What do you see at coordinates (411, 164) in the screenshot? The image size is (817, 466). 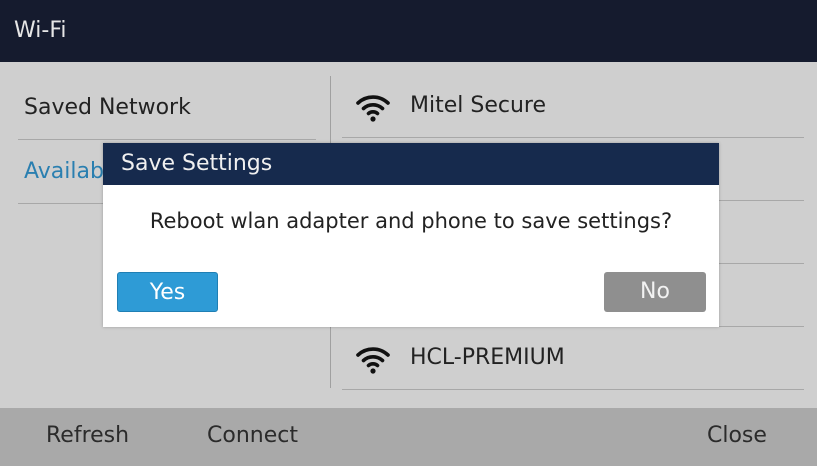 I see `dialog-title: Save Settings` at bounding box center [411, 164].